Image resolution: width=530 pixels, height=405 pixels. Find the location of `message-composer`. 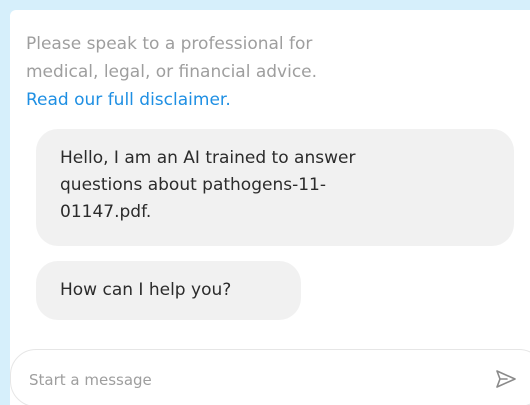

message-composer is located at coordinates (270, 377).